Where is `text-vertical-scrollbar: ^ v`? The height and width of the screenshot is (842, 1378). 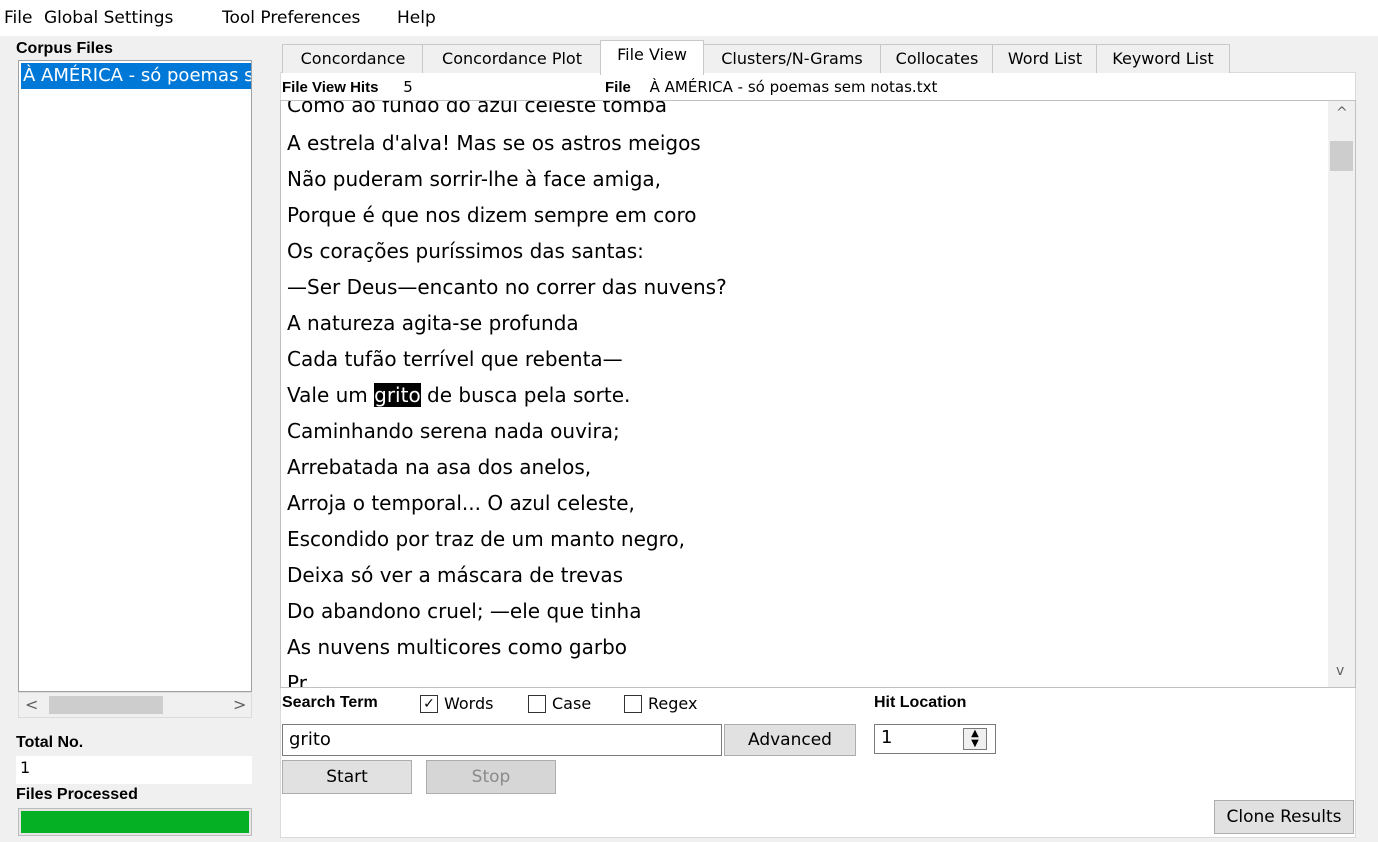 text-vertical-scrollbar: ^ v is located at coordinates (1341, 394).